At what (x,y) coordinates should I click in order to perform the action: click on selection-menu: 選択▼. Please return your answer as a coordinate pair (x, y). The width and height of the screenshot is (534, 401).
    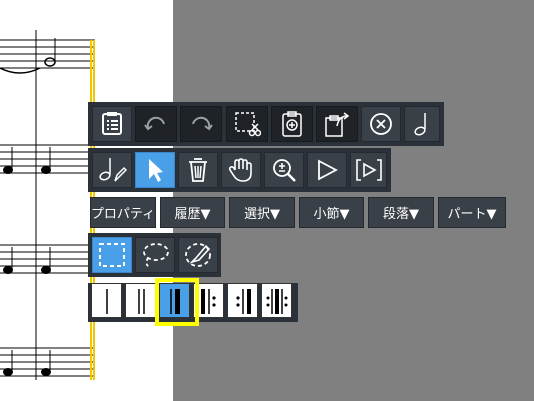
    Looking at the image, I should click on (262, 212).